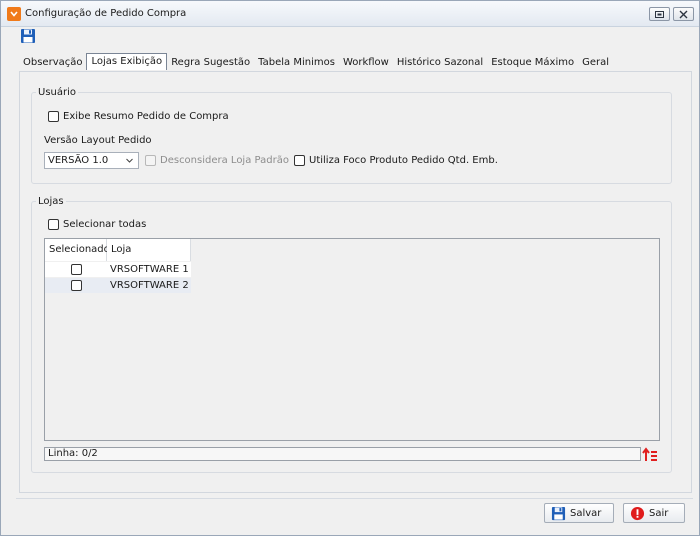 The image size is (700, 536). I want to click on salvar-label: Salvar, so click(586, 513).